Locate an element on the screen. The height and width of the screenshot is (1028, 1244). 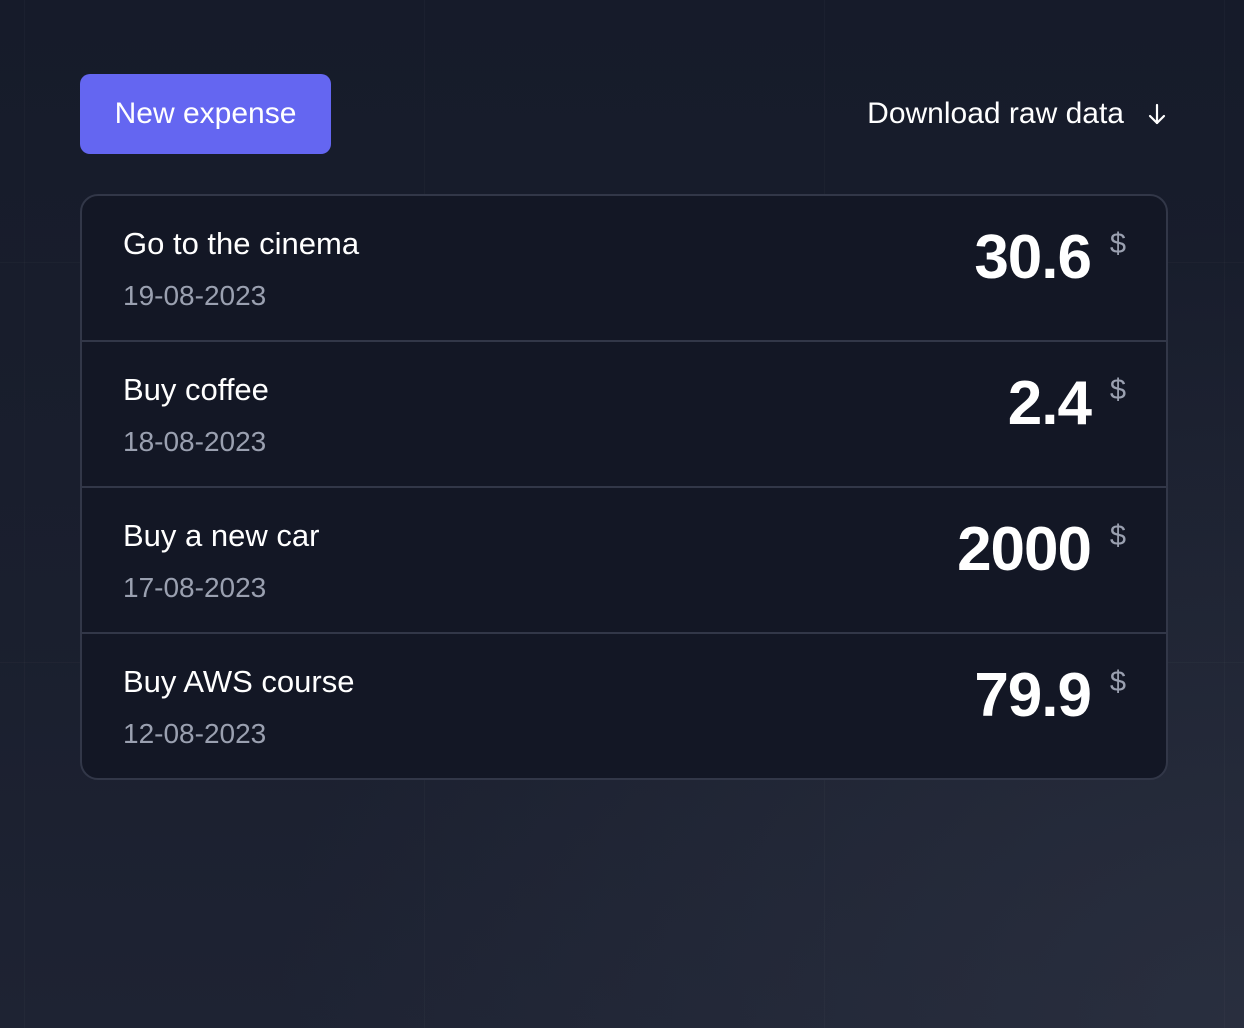
expense-title: Buy coffee is located at coordinates (196, 389).